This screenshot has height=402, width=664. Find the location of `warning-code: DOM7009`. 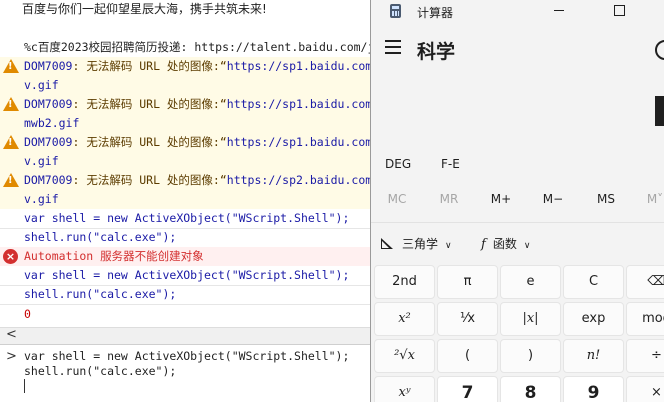

warning-code: DOM7009 is located at coordinates (48, 142).